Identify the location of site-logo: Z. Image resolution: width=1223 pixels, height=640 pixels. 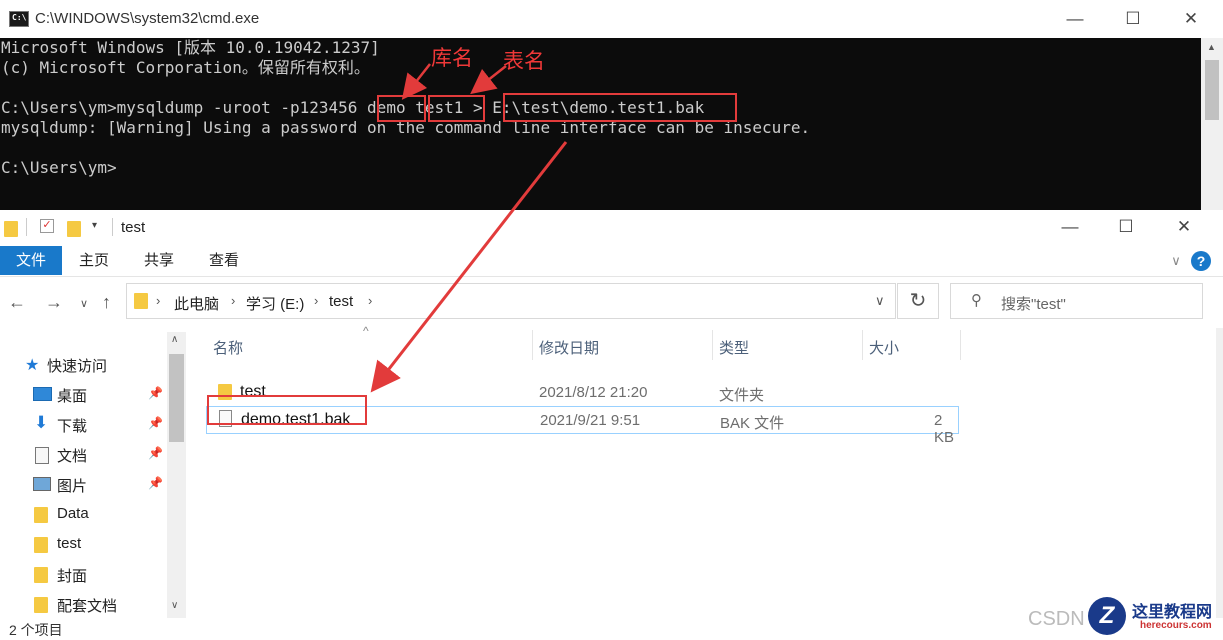
(1107, 616).